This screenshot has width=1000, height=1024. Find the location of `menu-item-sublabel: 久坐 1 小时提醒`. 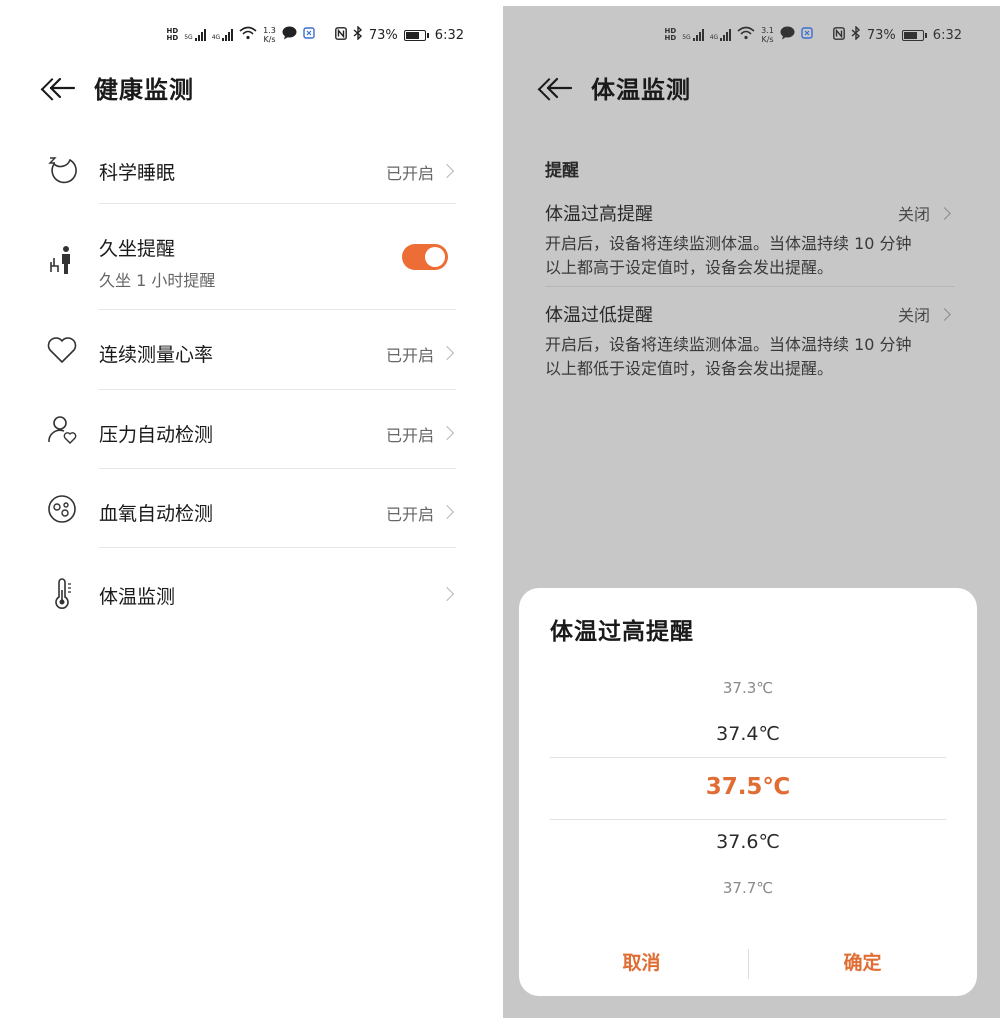

menu-item-sublabel: 久坐 1 小时提醒 is located at coordinates (157, 280).